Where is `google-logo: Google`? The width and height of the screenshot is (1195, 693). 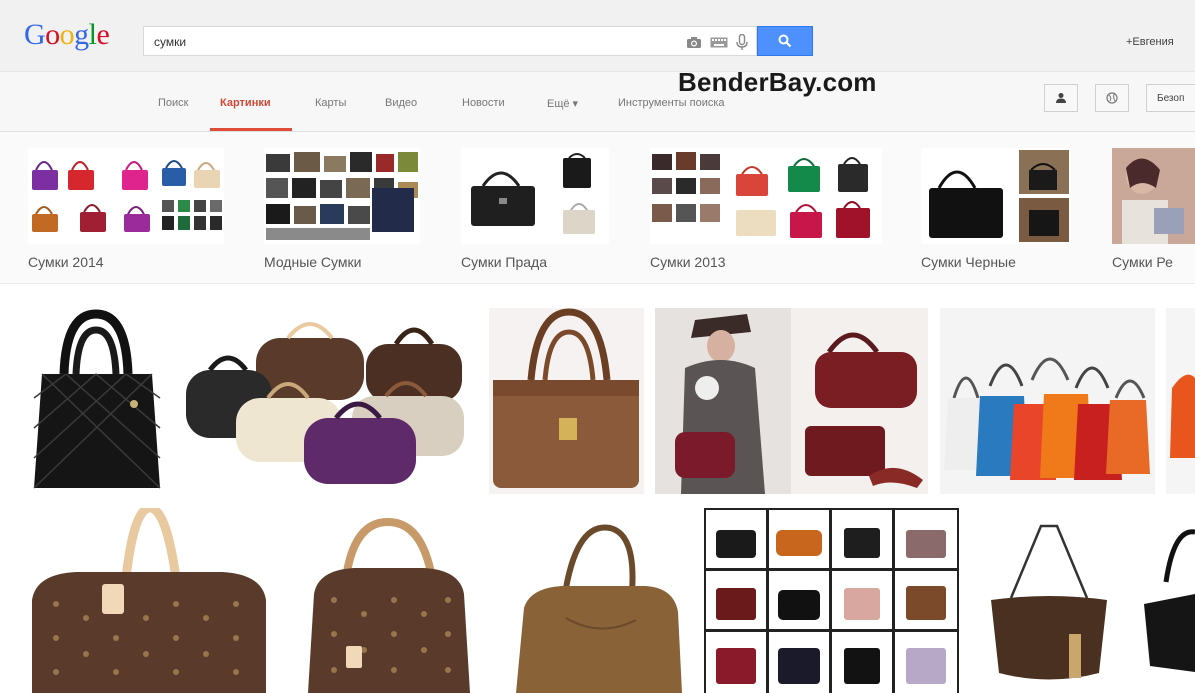 google-logo: Google is located at coordinates (67, 35).